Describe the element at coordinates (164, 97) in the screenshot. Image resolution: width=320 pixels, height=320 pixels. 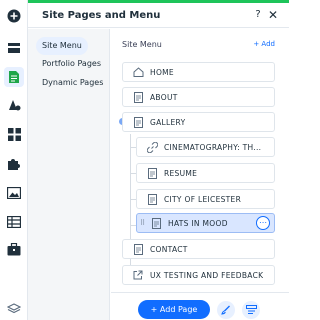
I see `page-label: ABOUT` at that location.